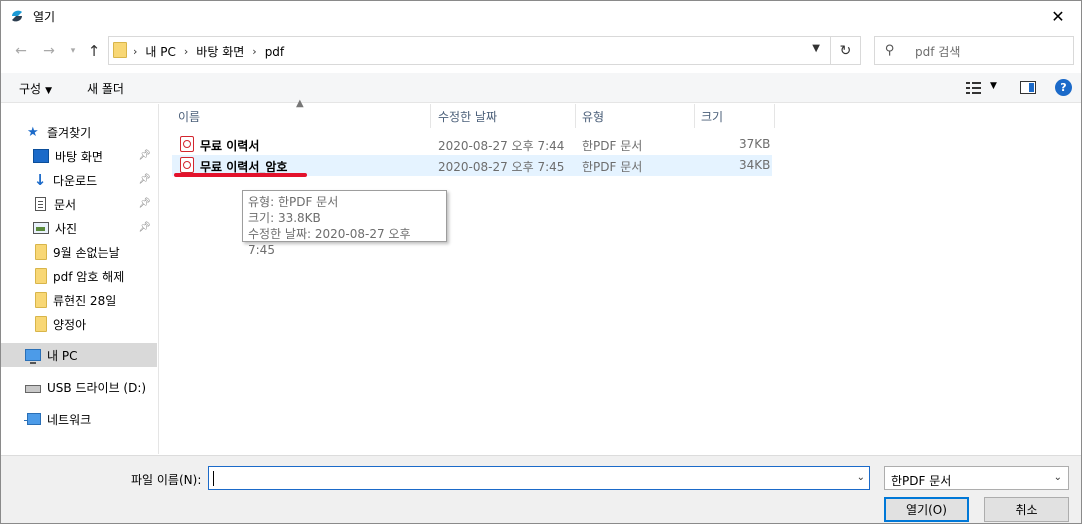 This screenshot has height=524, width=1082. I want to click on file-row: 무료 이력서 2020-08-27 오후 7:44 한PDF 문서 37KB, so click(472, 144).